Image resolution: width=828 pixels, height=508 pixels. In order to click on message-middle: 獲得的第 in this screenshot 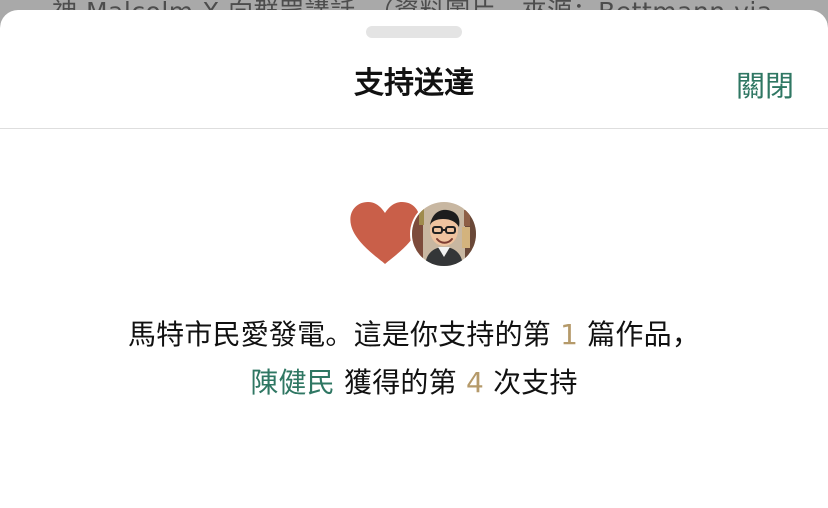, I will do `click(400, 382)`.